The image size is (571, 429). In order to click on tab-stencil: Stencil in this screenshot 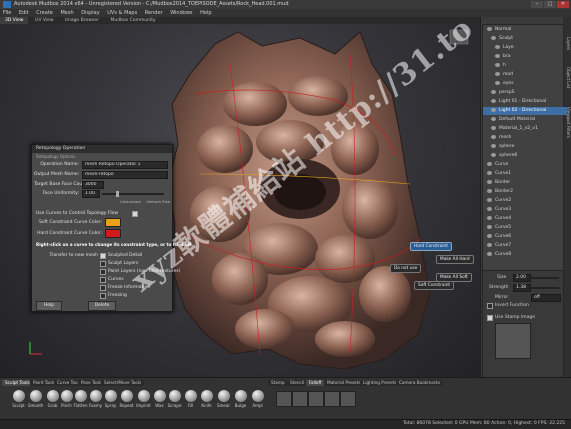, I will do `click(297, 383)`.